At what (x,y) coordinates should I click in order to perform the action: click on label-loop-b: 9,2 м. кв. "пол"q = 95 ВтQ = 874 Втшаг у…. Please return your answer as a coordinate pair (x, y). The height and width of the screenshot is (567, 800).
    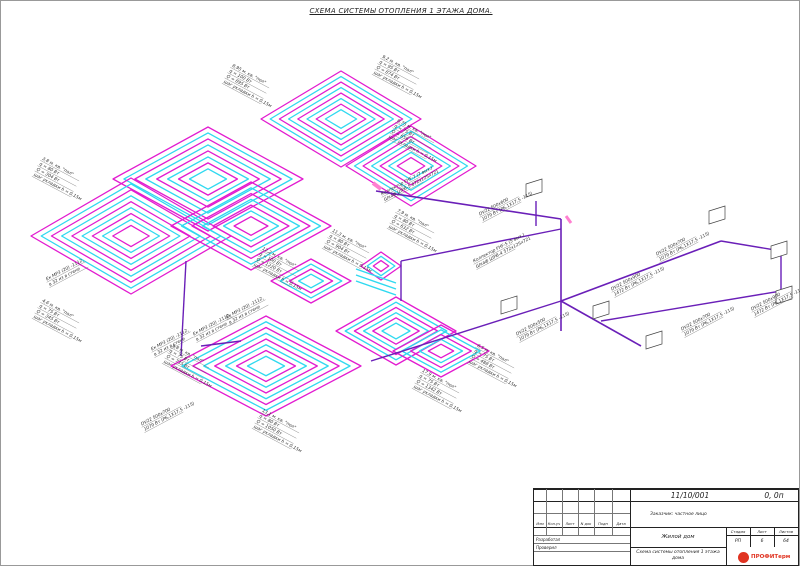
    Looking at the image, I should click on (397, 77).